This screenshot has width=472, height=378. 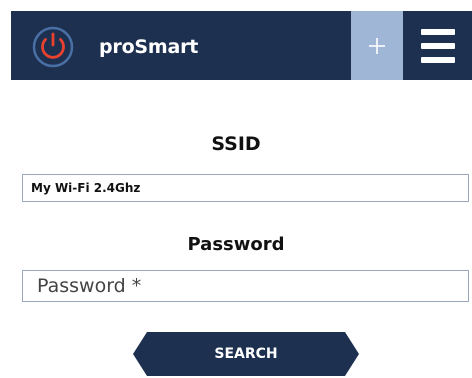 What do you see at coordinates (236, 244) in the screenshot?
I see `password-label: Password` at bounding box center [236, 244].